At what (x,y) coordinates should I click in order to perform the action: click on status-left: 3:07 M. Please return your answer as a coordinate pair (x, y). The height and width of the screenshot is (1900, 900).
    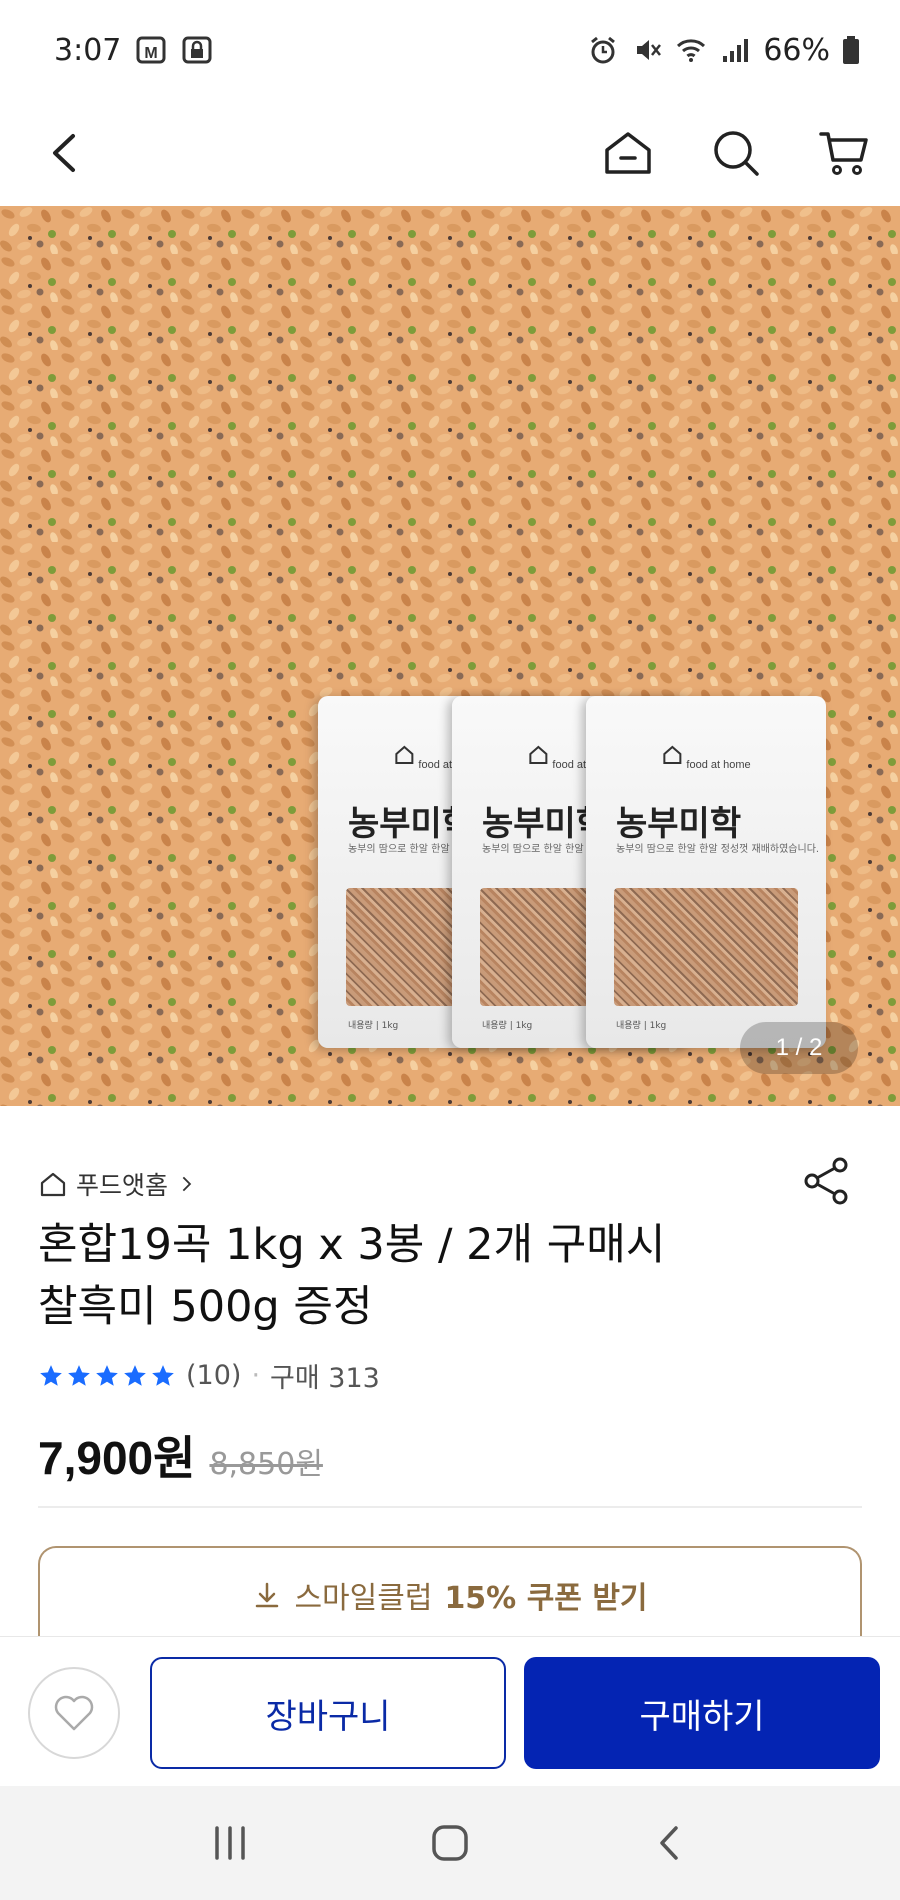
    Looking at the image, I should click on (133, 50).